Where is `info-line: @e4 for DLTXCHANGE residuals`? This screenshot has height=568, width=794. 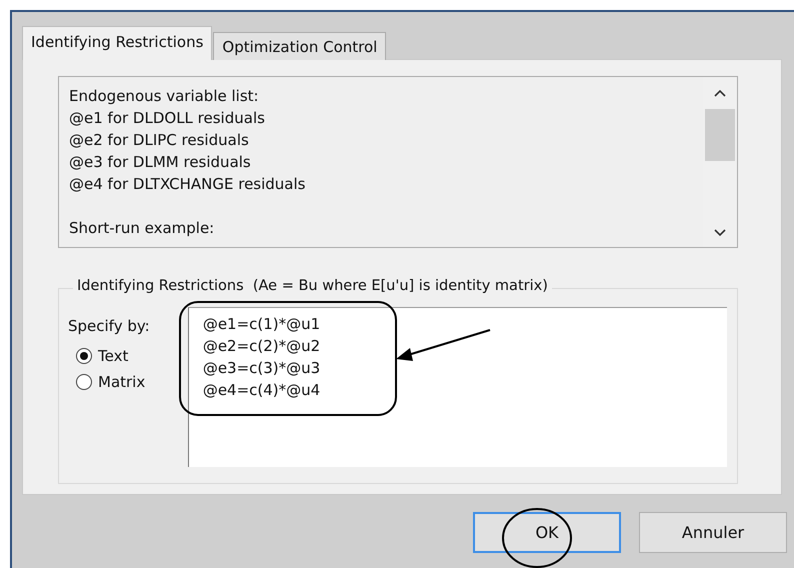 info-line: @e4 for DLTXCHANGE residuals is located at coordinates (187, 184).